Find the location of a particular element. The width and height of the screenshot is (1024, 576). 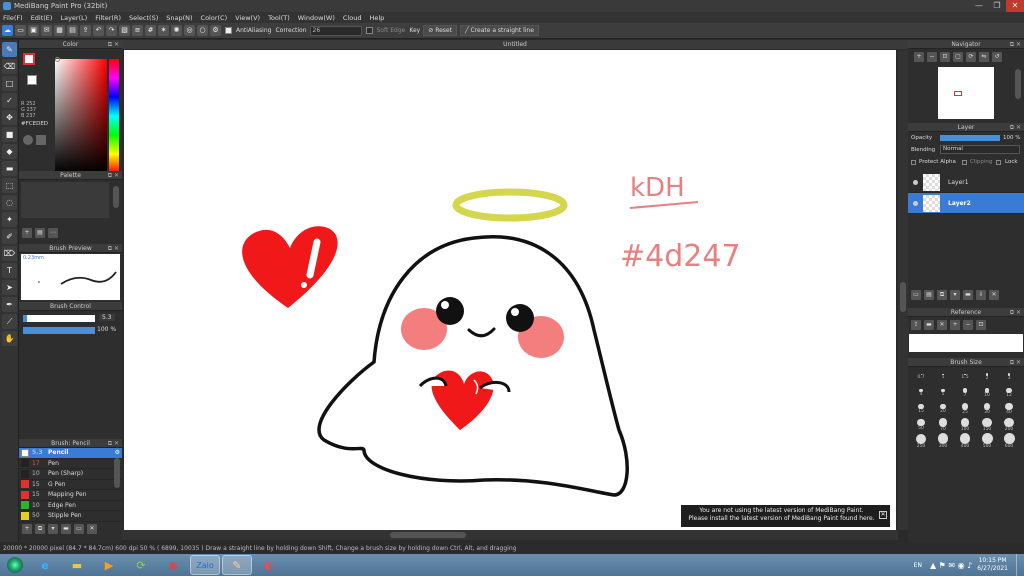

brush-tool-icon: ✎ is located at coordinates (9, 49).